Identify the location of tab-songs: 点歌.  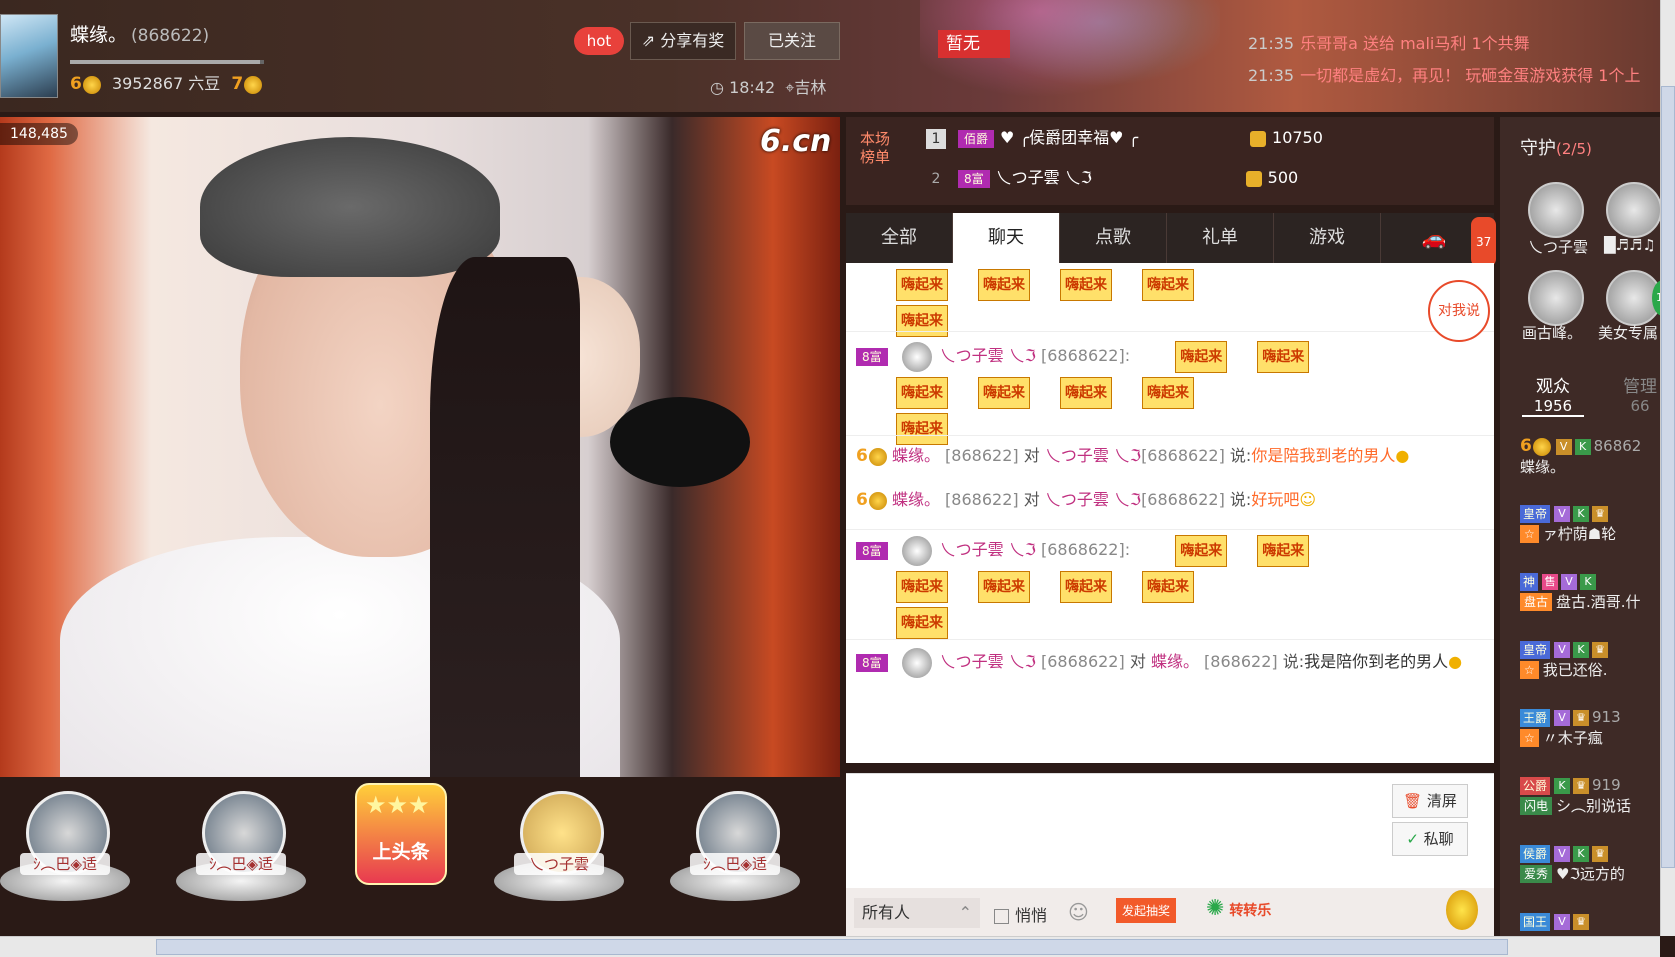
(1113, 238).